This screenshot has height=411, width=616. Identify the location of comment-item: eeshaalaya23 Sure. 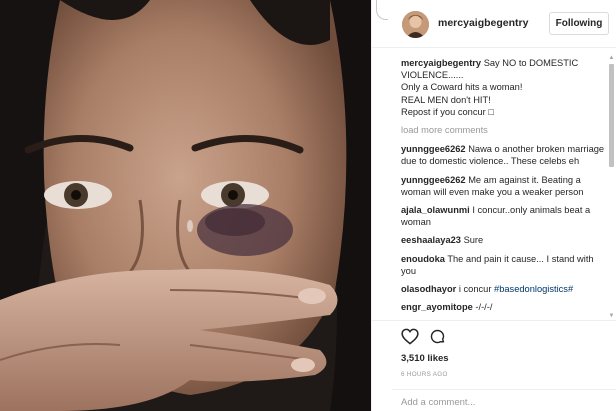
(504, 240).